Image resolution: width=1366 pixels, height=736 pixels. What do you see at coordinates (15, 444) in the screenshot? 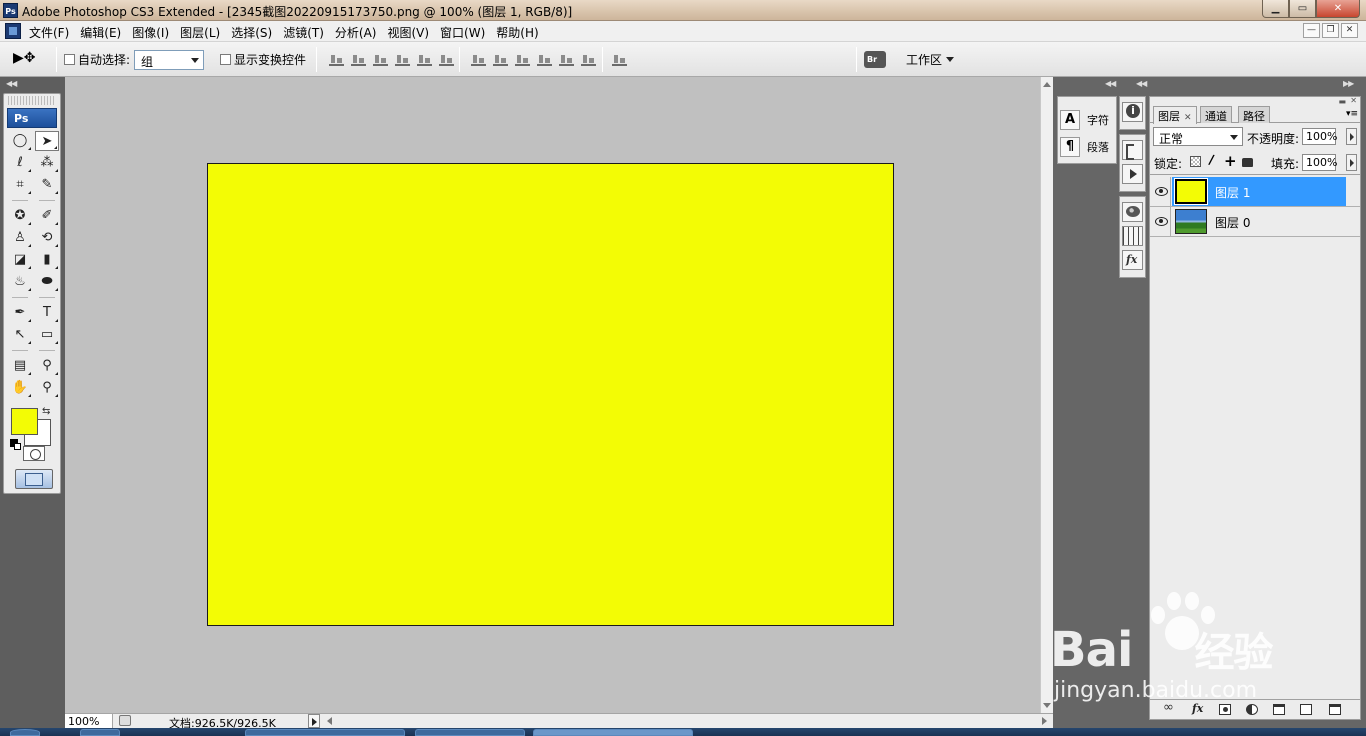
I see `default-colors-icon` at bounding box center [15, 444].